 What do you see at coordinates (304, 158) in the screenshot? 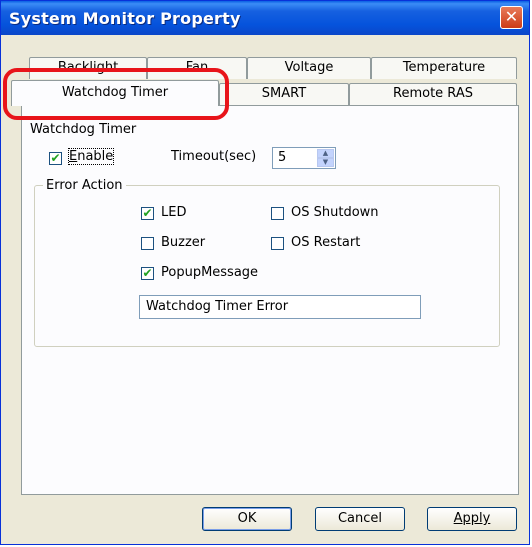
I see `timeout-spinner: 5 ▲ ▼` at bounding box center [304, 158].